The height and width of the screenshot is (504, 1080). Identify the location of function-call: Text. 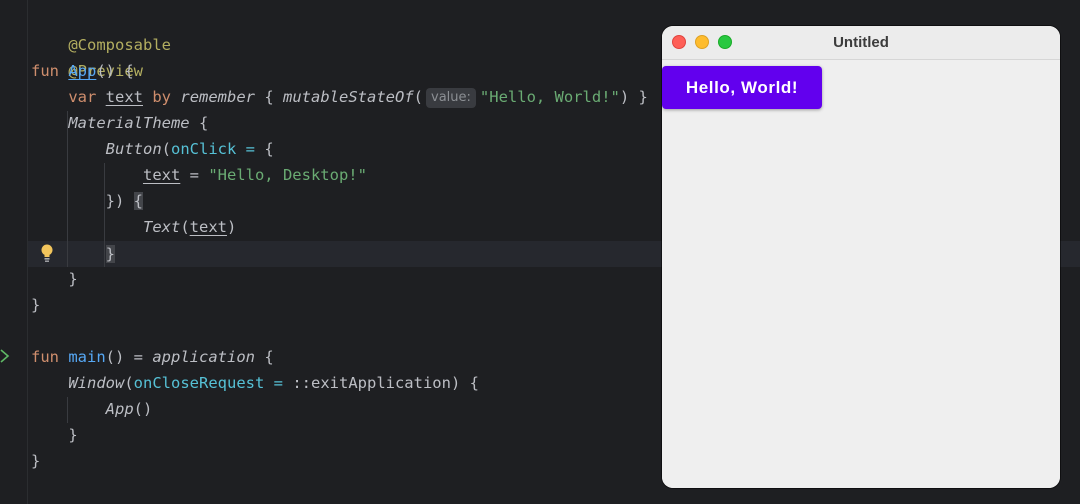
(161, 227).